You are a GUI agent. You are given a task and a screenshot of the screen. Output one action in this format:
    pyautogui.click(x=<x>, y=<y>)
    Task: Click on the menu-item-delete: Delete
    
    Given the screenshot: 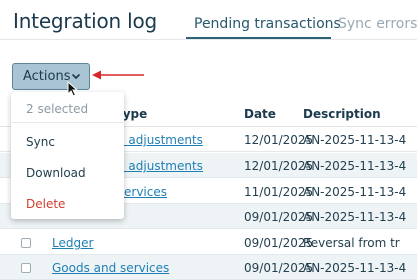 What is the action you would take?
    pyautogui.click(x=45, y=204)
    